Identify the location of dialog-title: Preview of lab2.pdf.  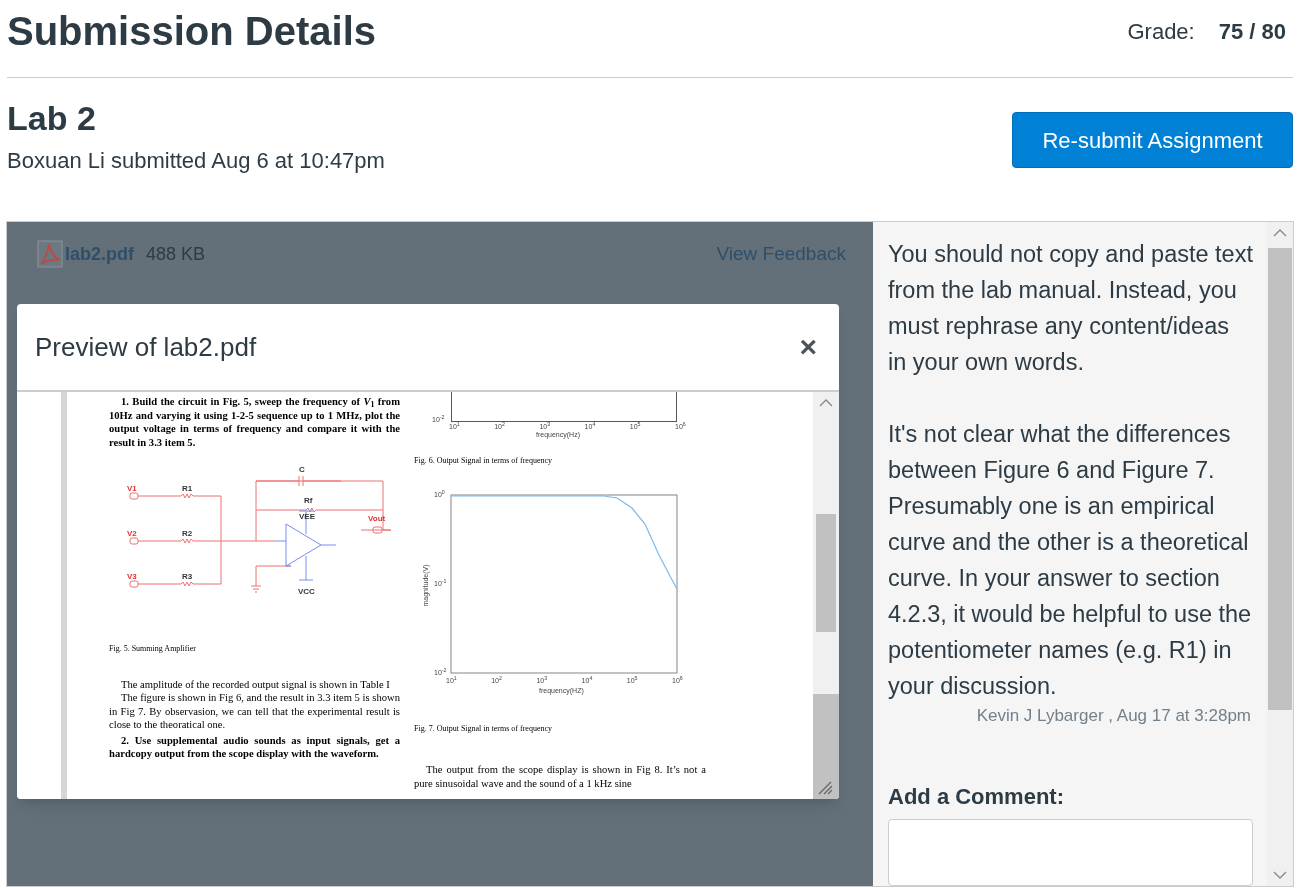
(146, 347).